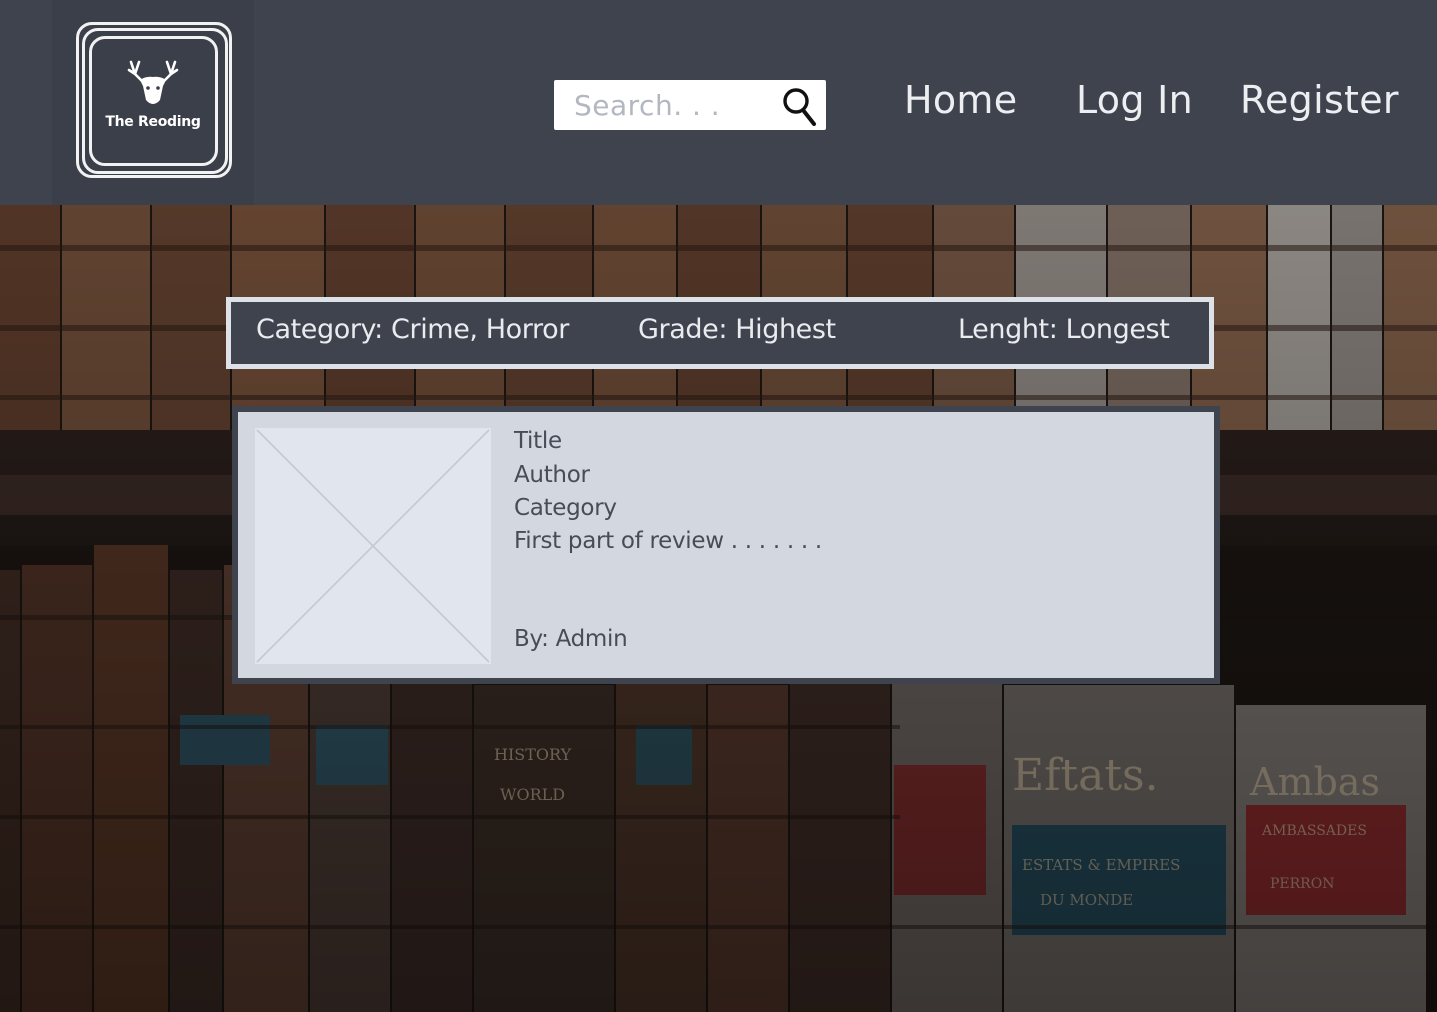 The height and width of the screenshot is (1012, 1437). I want to click on nav-login-link: Log In, so click(1134, 100).